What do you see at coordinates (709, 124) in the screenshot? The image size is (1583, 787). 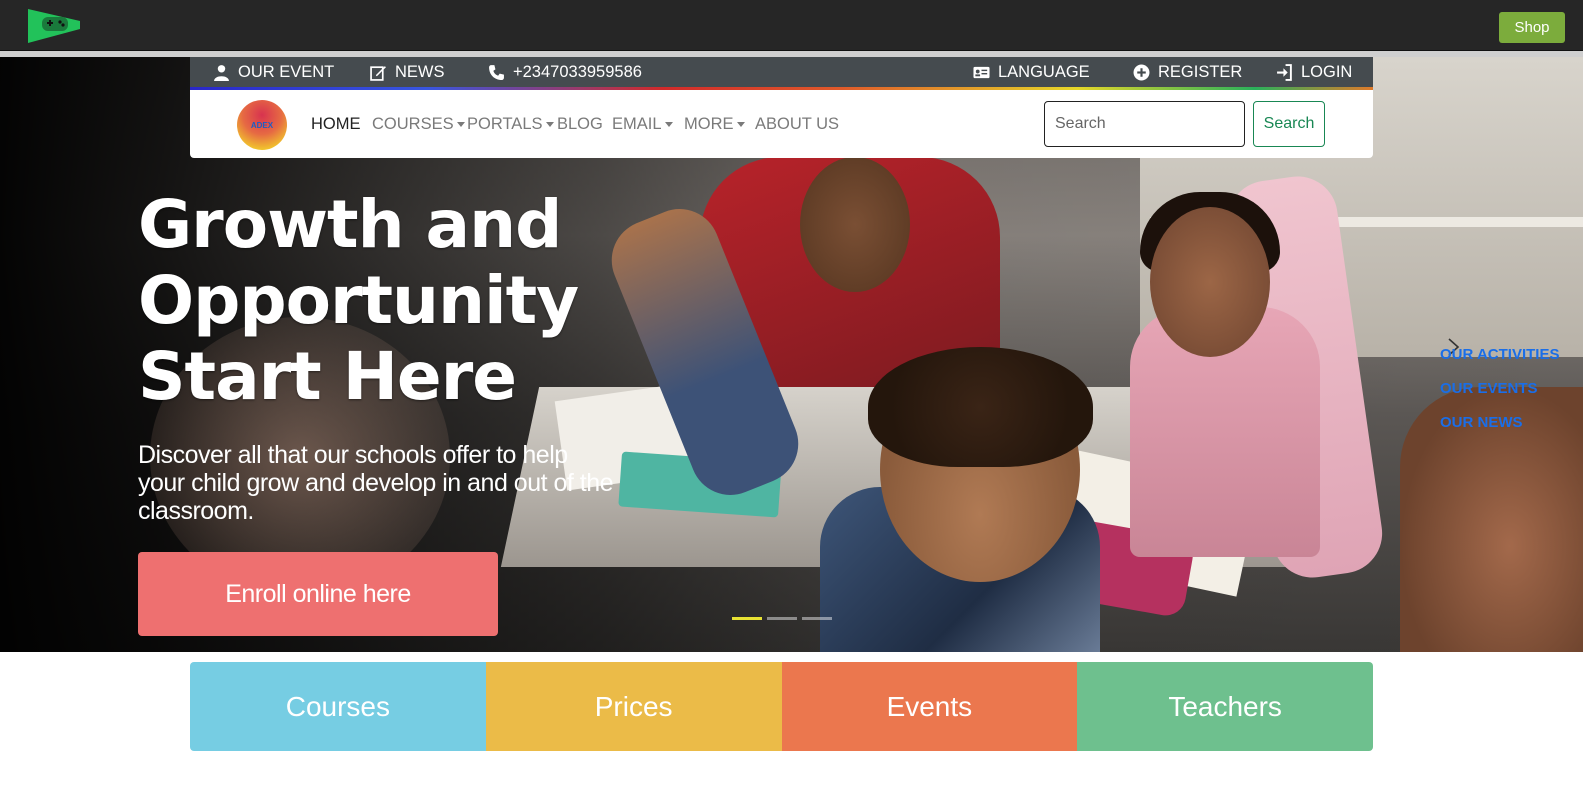 I see `nav-more-label: MORE` at bounding box center [709, 124].